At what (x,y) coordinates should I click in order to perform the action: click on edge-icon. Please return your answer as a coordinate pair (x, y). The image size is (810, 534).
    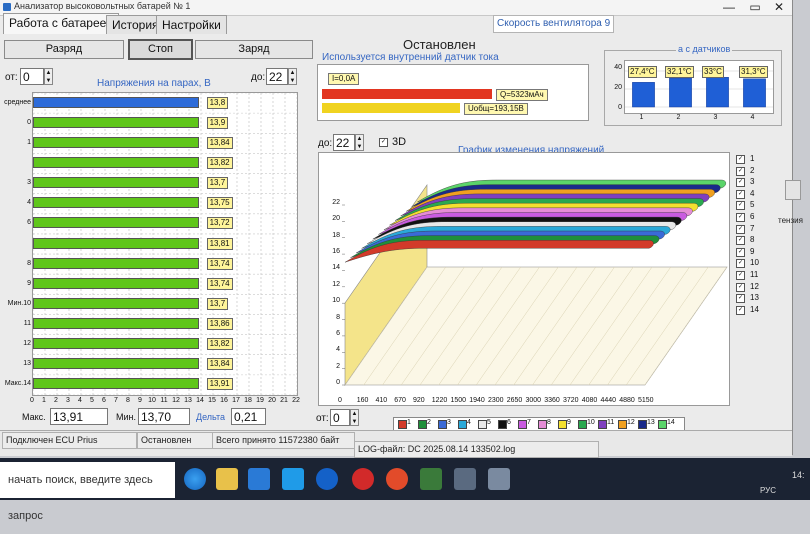
    Looking at the image, I should click on (293, 479).